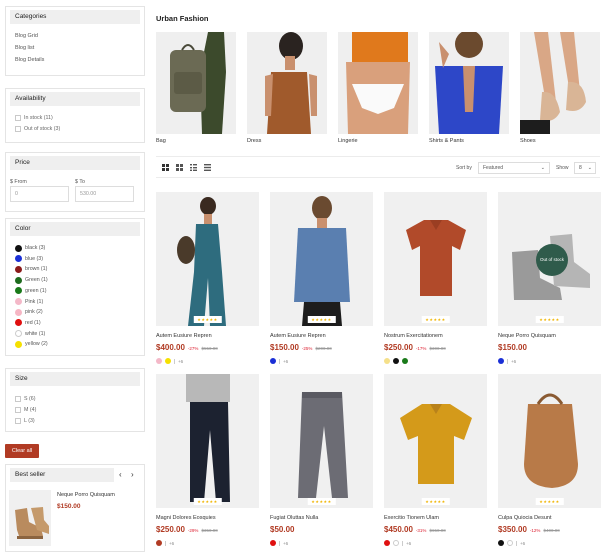  Describe the element at coordinates (31, 291) in the screenshot. I see `color-option: green (1)` at that location.